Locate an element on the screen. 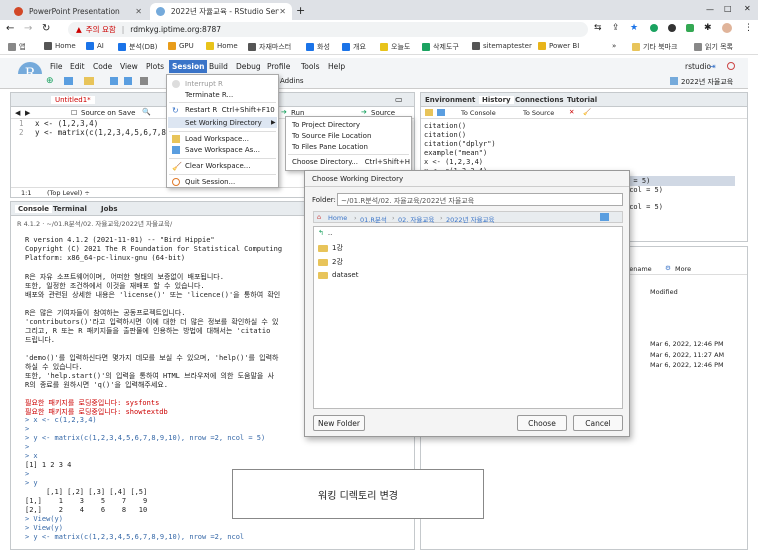  bookmark-star-icon: ★ is located at coordinates (634, 28).